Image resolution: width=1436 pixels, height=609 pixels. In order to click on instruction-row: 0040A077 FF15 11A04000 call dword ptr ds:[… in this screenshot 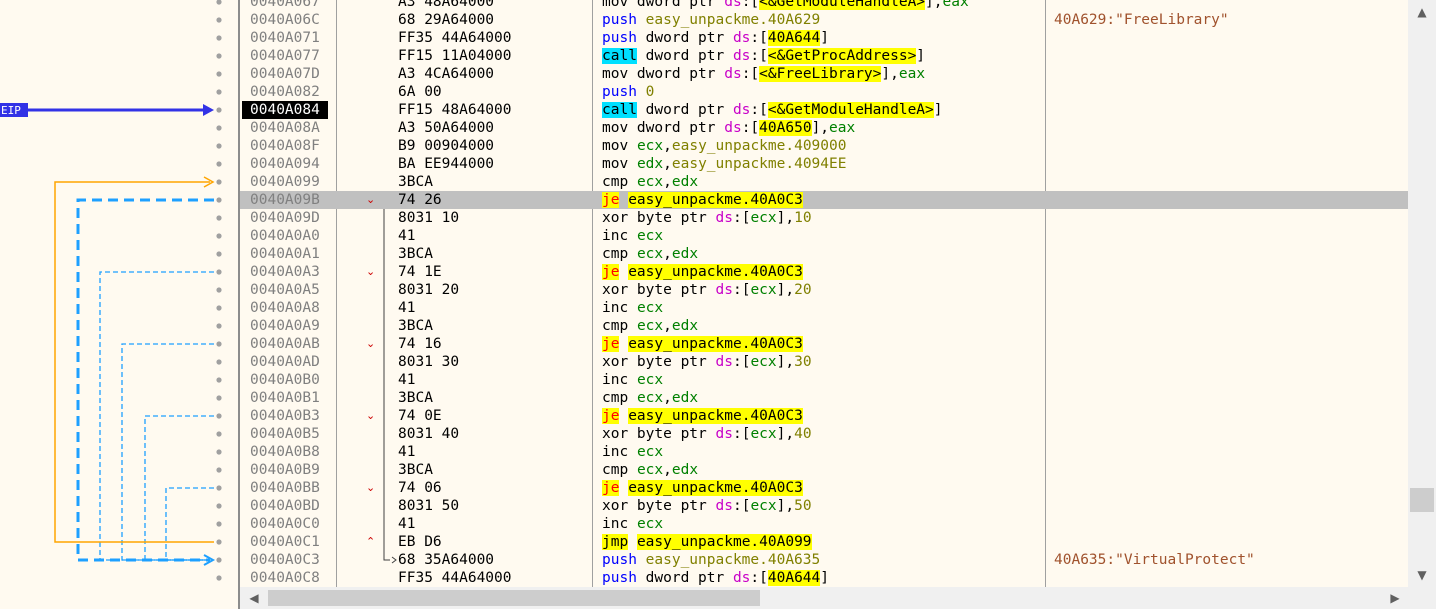, I will do `click(824, 56)`.